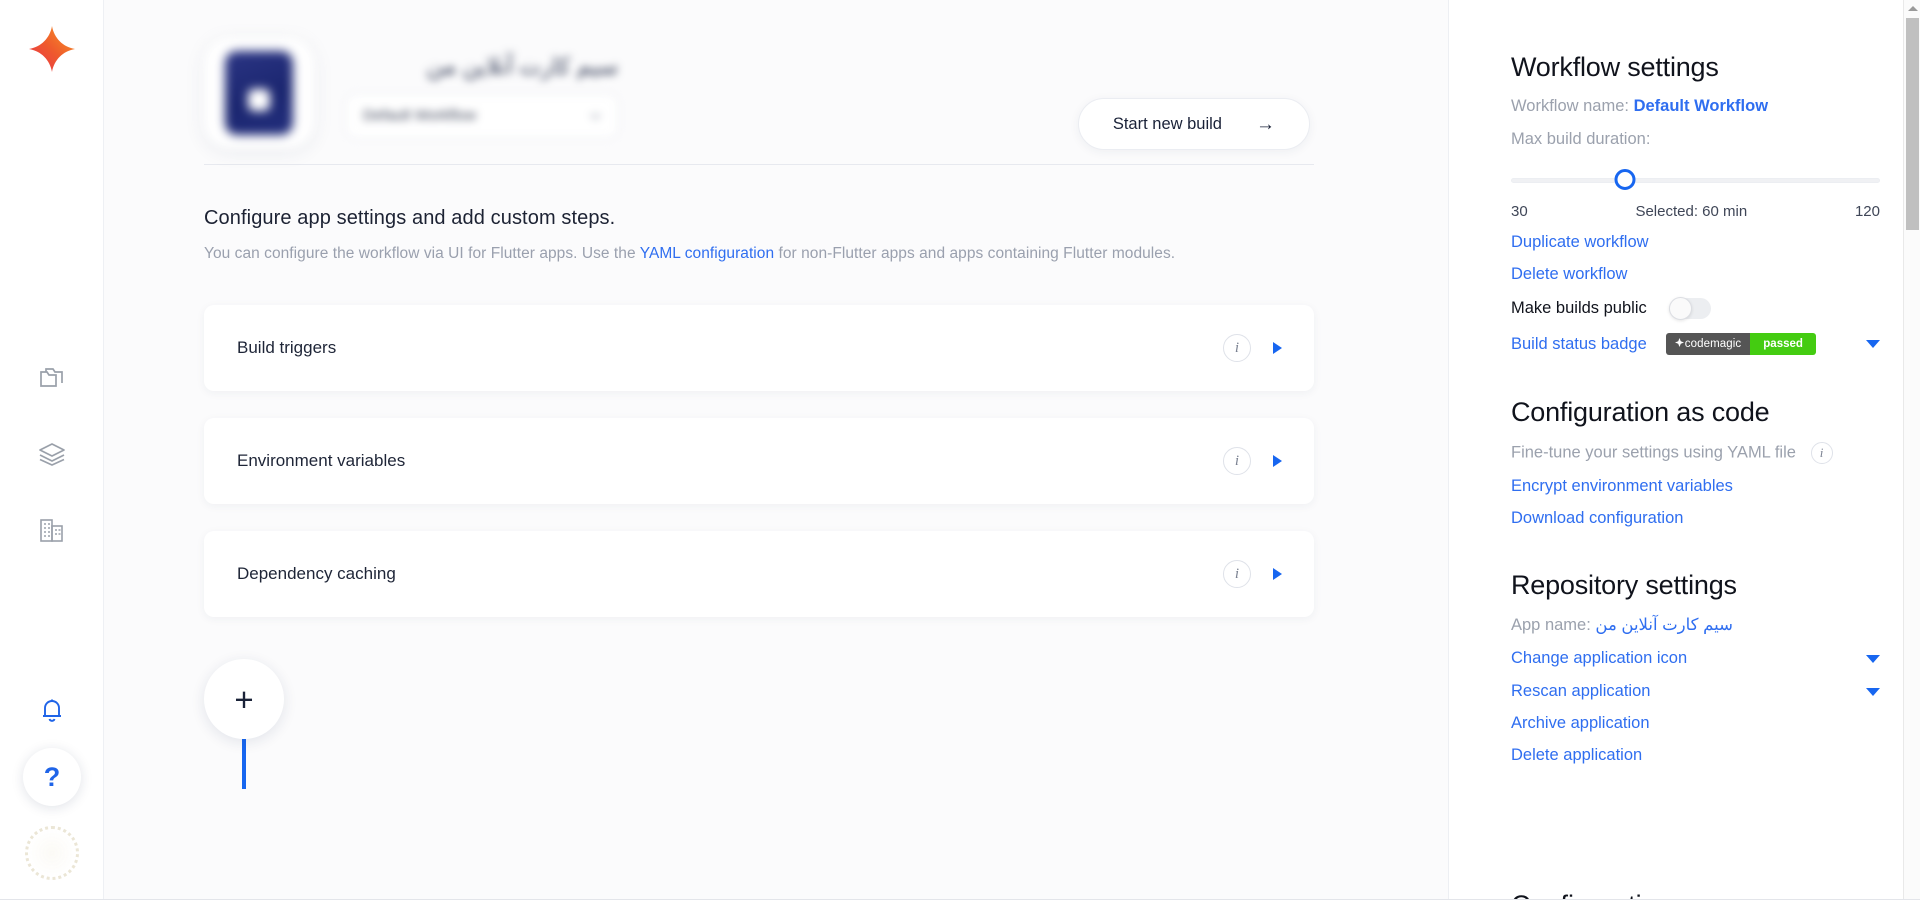 This screenshot has width=1920, height=903. I want to click on delete-application-link: Delete application, so click(1695, 755).